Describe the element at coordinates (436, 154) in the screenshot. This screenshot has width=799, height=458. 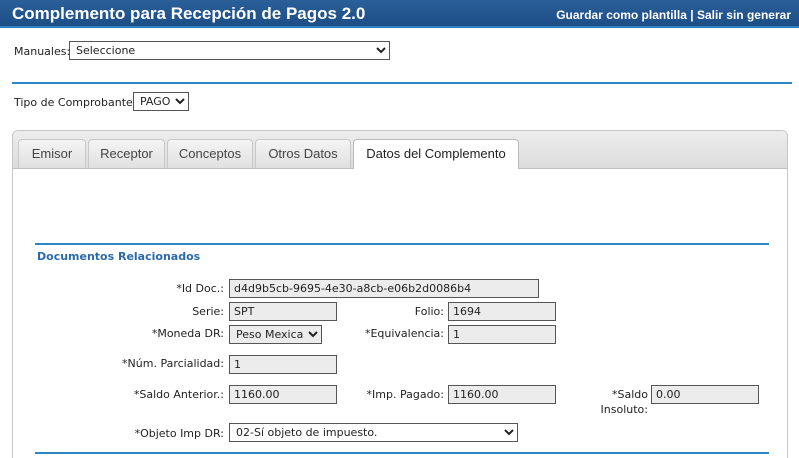
I see `tab-datos-del-complemento: Datos del Complemento` at that location.